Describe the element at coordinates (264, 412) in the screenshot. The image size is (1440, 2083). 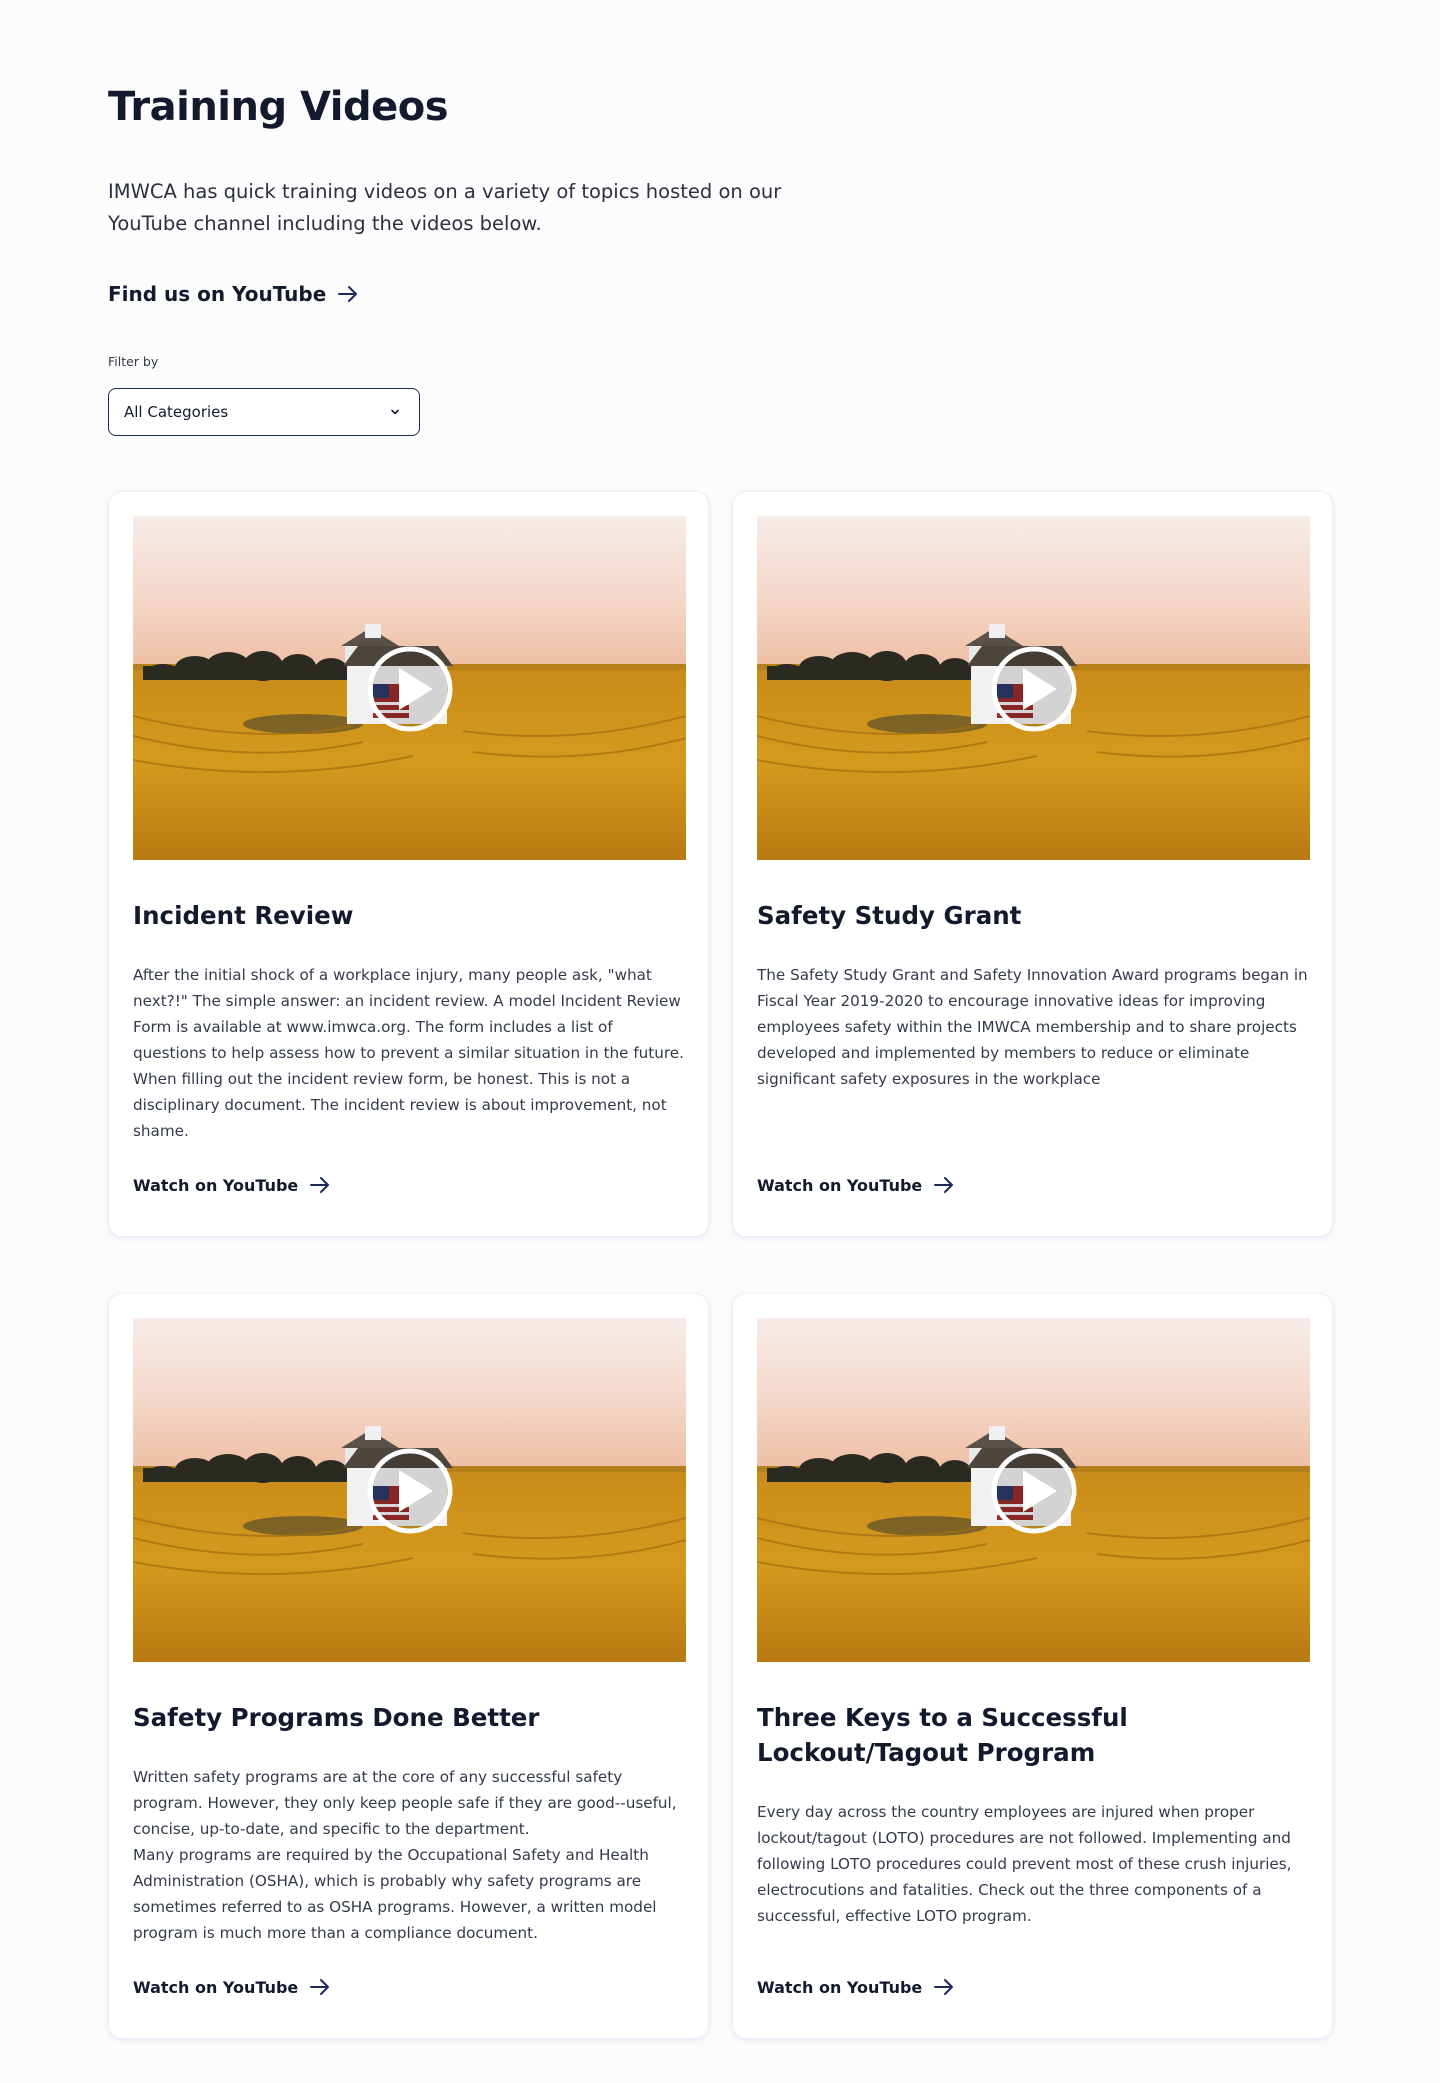
I see `category-filter-select: All Categories` at that location.